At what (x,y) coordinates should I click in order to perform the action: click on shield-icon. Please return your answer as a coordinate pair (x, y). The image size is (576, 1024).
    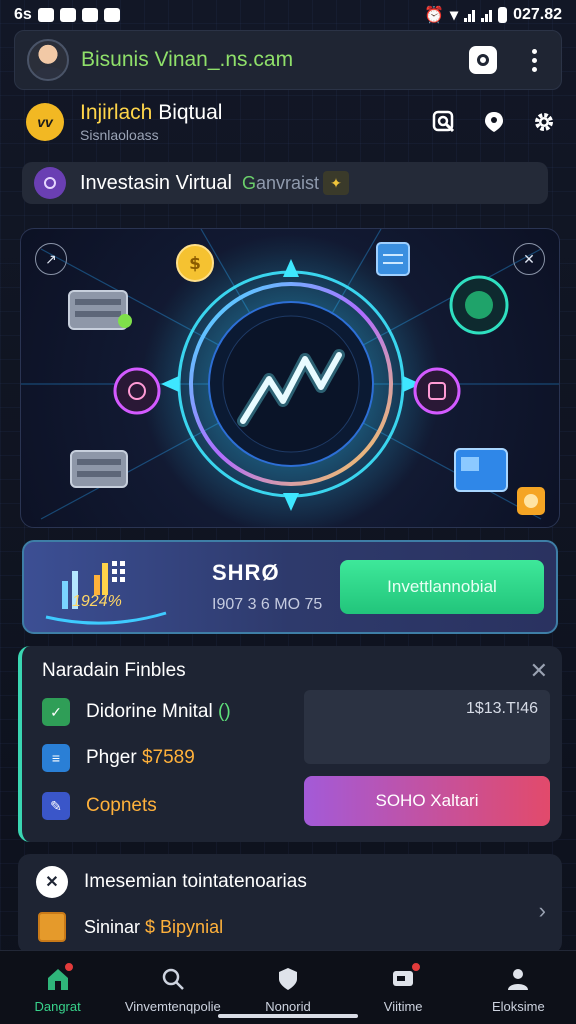
    Looking at the image, I should click on (288, 979).